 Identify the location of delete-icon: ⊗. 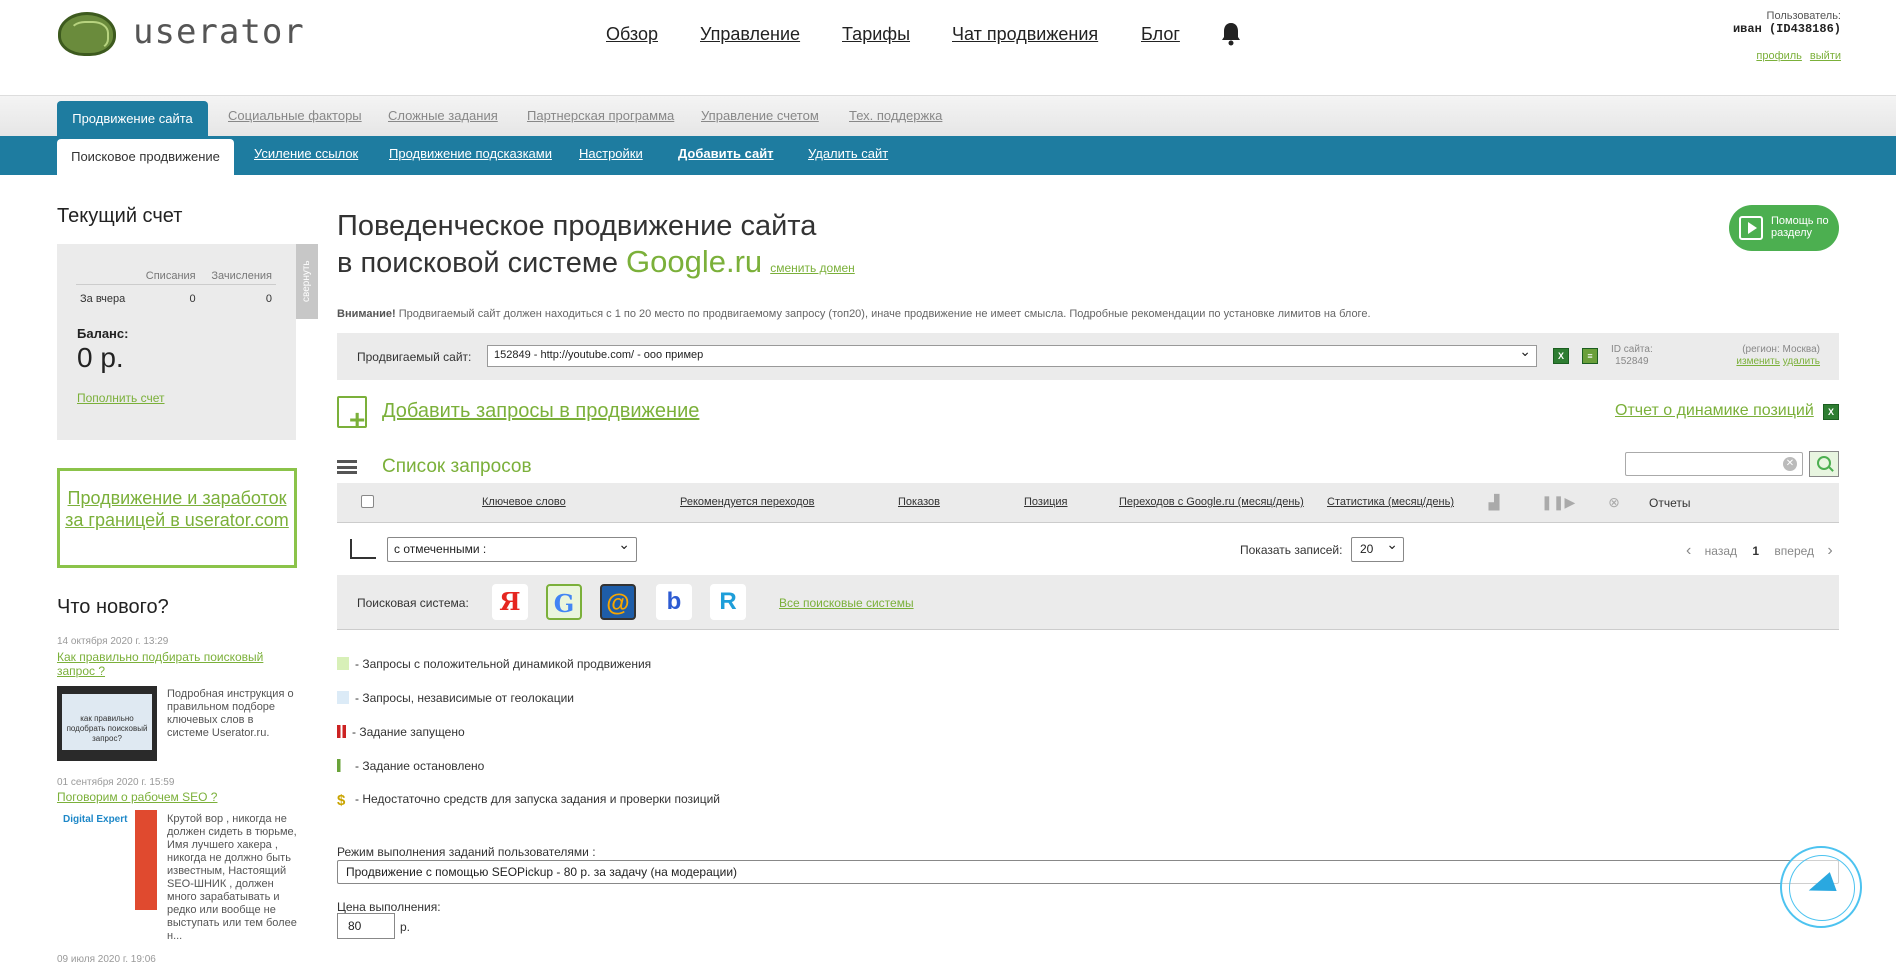
(1614, 502).